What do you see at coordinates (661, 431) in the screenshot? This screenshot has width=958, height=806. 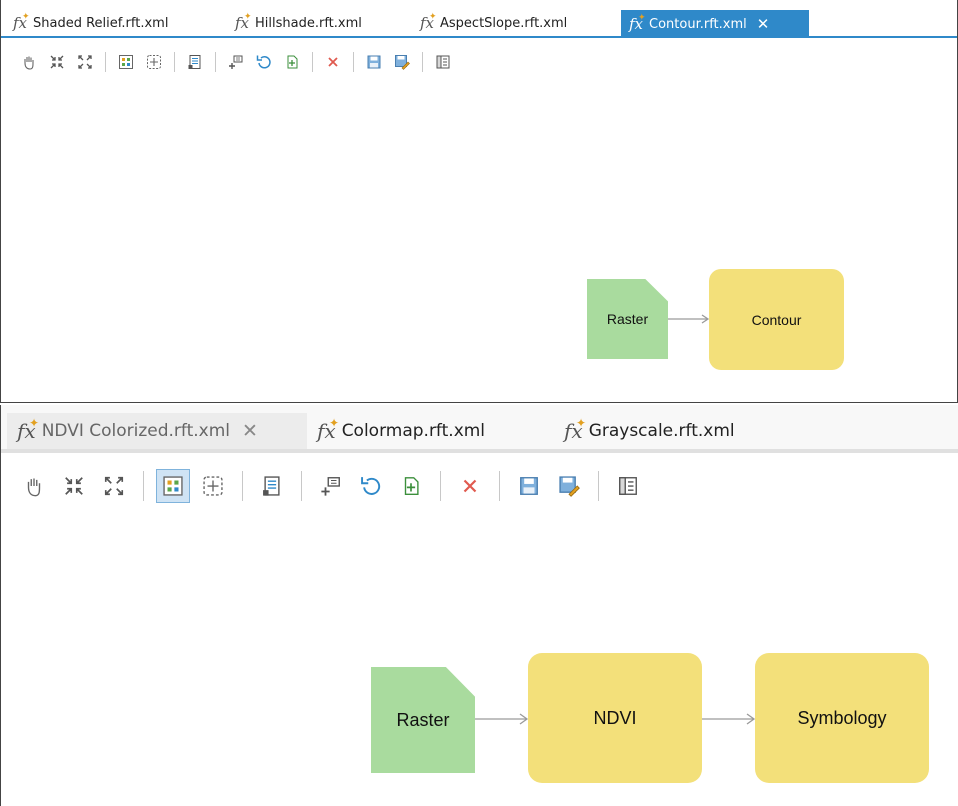 I see `tab-label: Grayscale.rft.xml` at bounding box center [661, 431].